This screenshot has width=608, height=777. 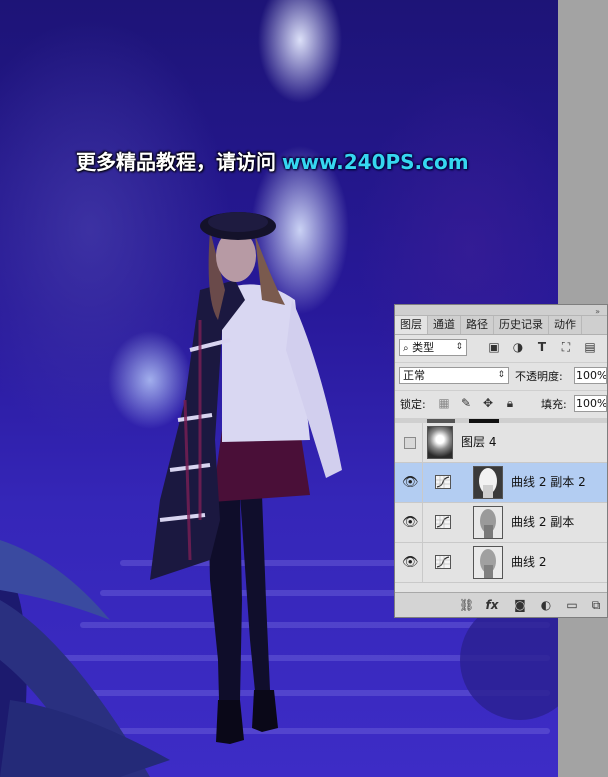 What do you see at coordinates (572, 605) in the screenshot?
I see `folder-icon: ▭` at bounding box center [572, 605].